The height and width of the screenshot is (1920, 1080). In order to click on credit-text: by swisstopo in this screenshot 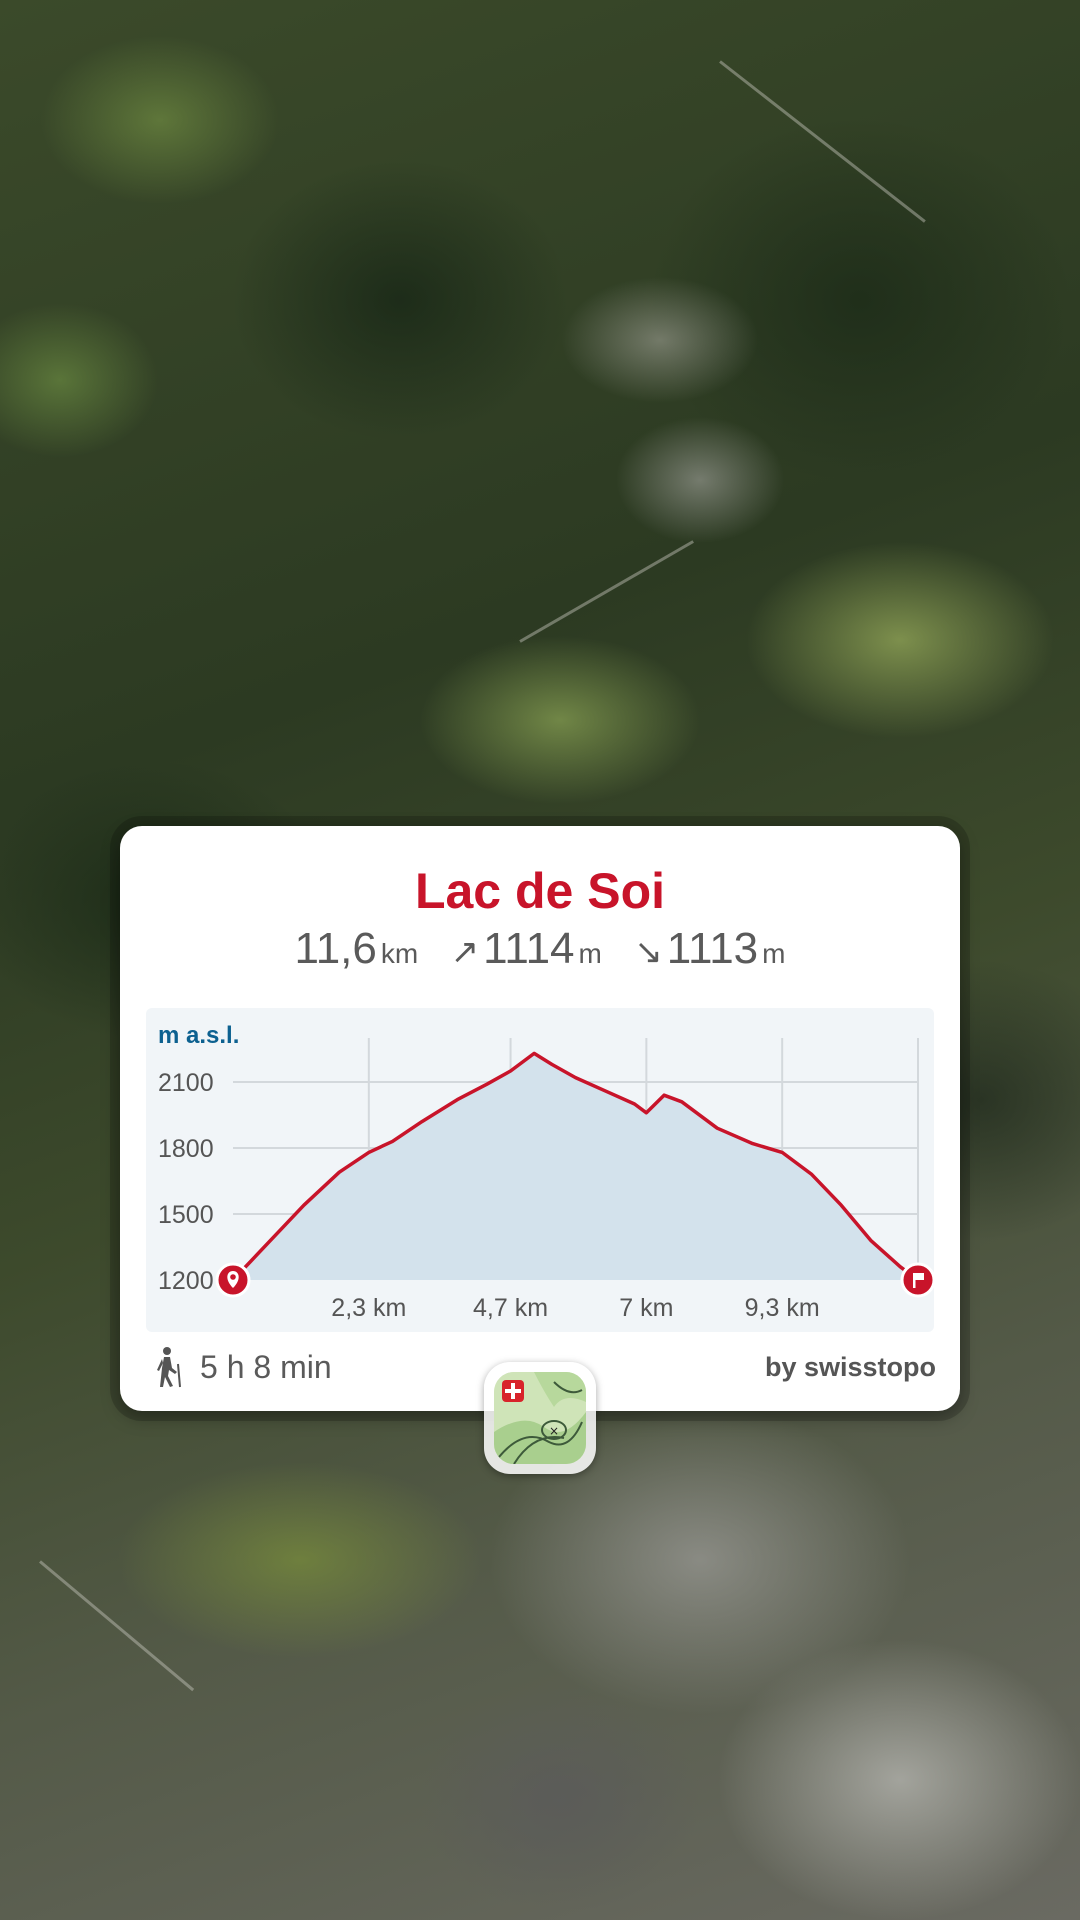, I will do `click(850, 1367)`.